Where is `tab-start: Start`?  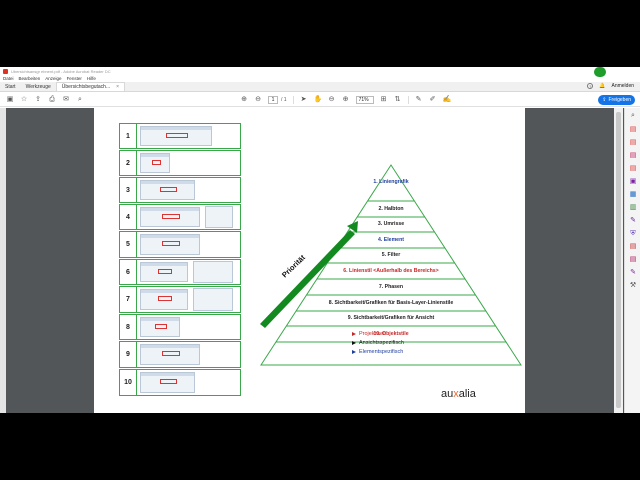 tab-start: Start is located at coordinates (10, 86).